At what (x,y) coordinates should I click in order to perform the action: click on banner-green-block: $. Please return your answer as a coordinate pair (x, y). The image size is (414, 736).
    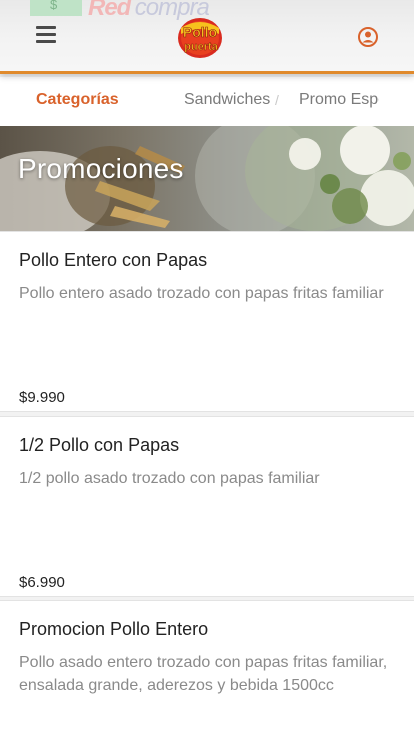
    Looking at the image, I should click on (56, 8).